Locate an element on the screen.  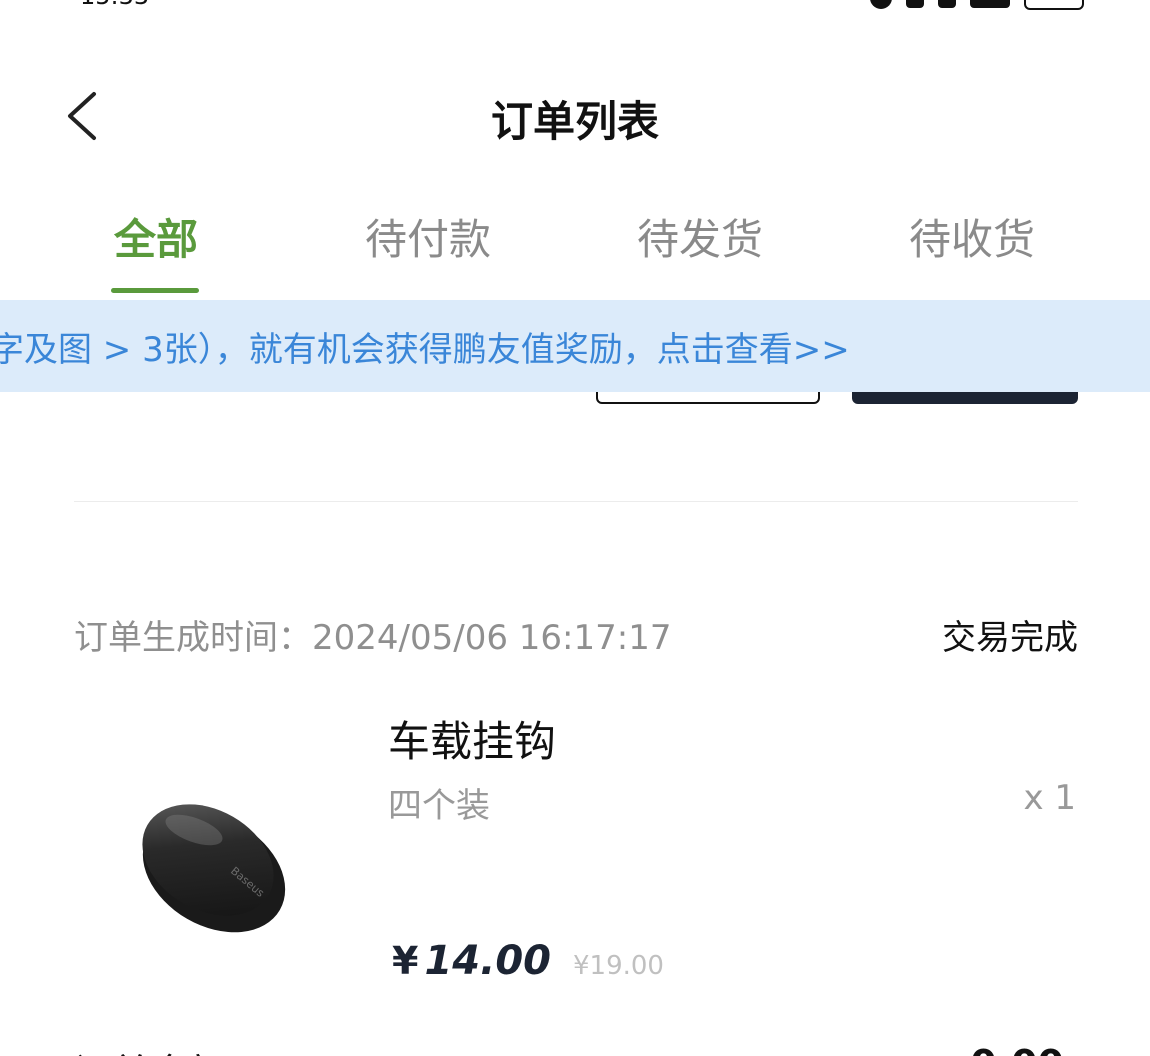
tab-pending-payment: 待付款 is located at coordinates (428, 236).